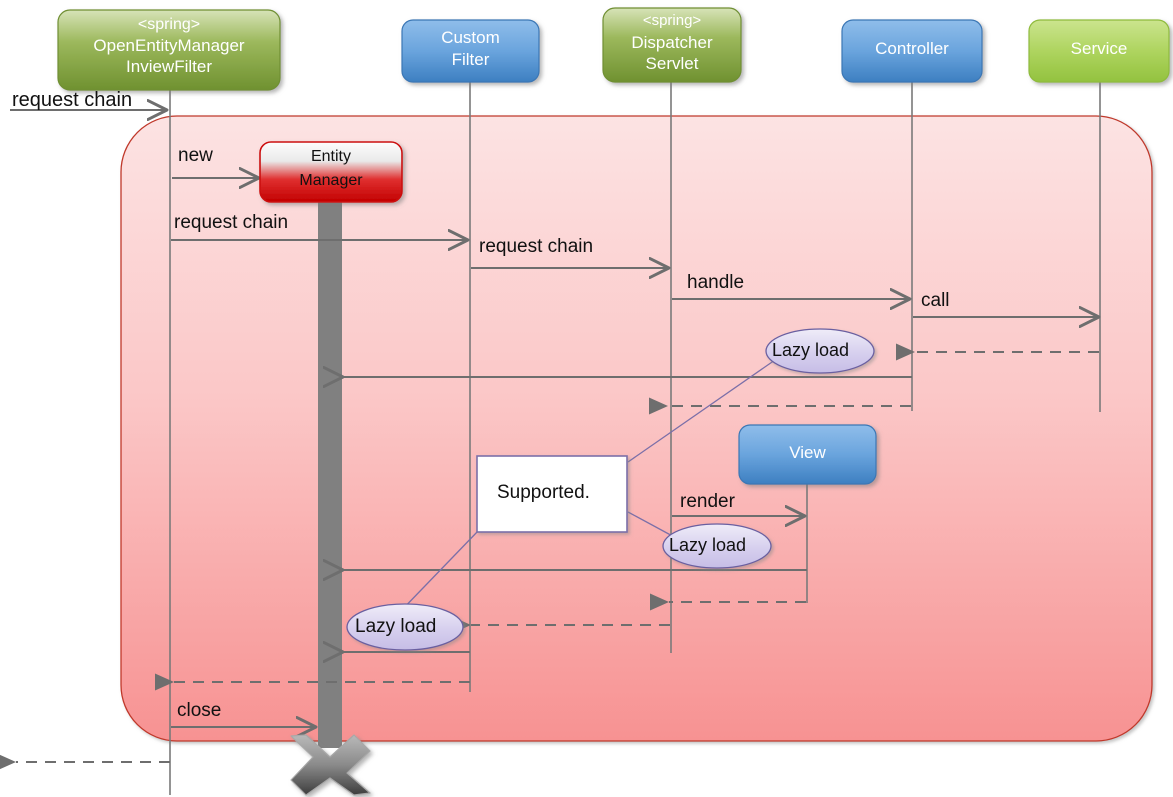  What do you see at coordinates (708, 545) in the screenshot?
I see `lazy-load-label-2: Lazy load` at bounding box center [708, 545].